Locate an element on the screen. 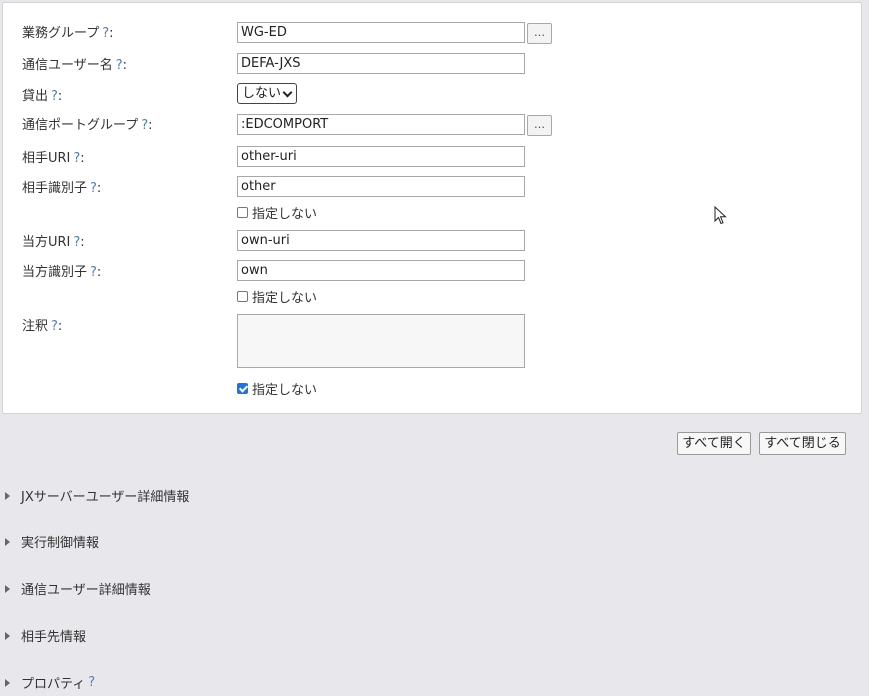 The image size is (869, 696). own-id-input: own is located at coordinates (381, 270).